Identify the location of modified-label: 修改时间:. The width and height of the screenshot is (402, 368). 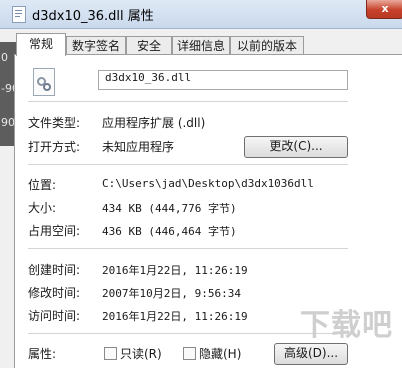
(54, 293).